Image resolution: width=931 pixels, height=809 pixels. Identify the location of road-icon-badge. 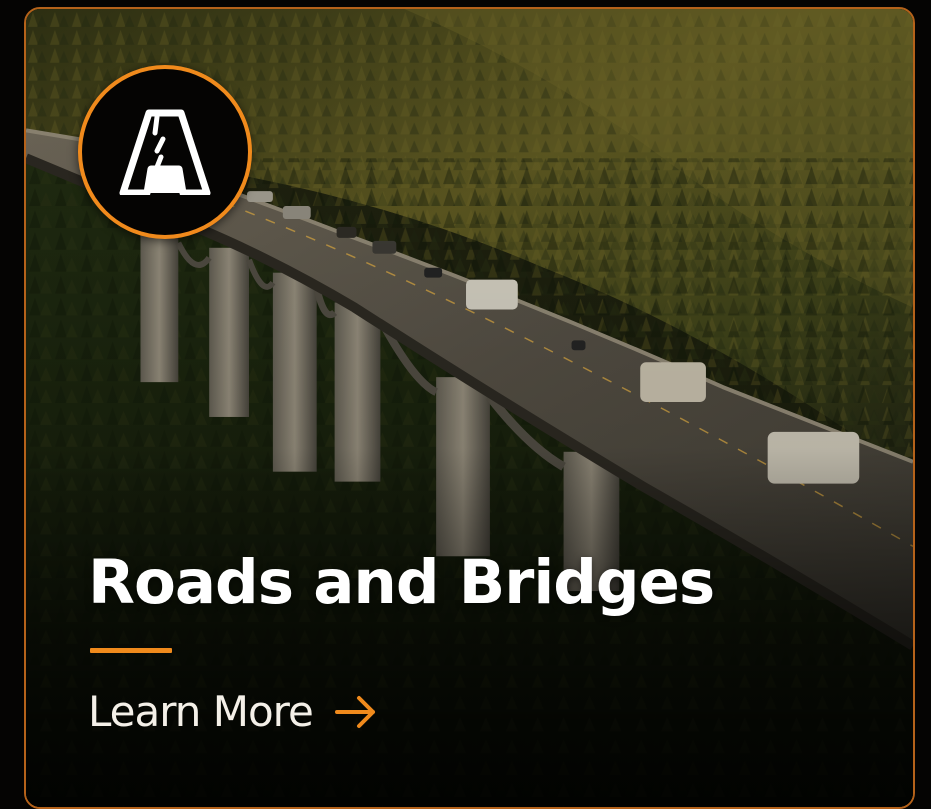
(165, 152).